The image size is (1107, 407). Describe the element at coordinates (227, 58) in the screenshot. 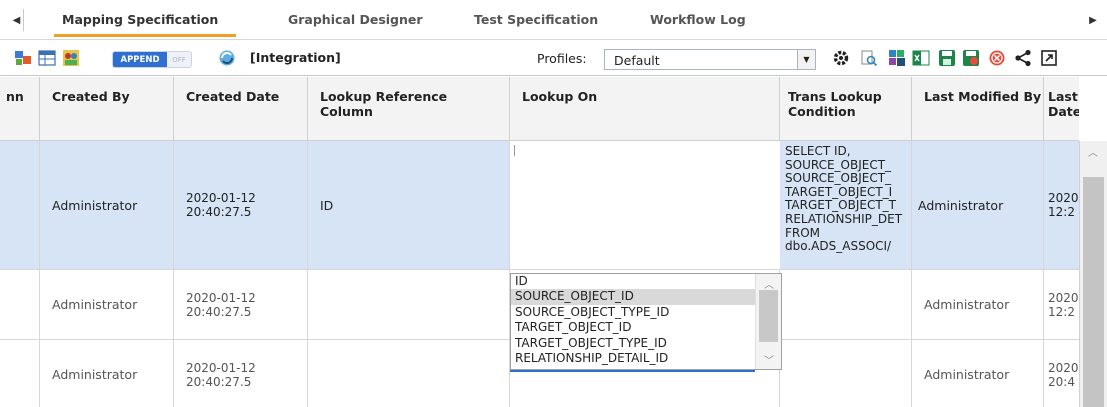

I see `refresh-icon` at that location.